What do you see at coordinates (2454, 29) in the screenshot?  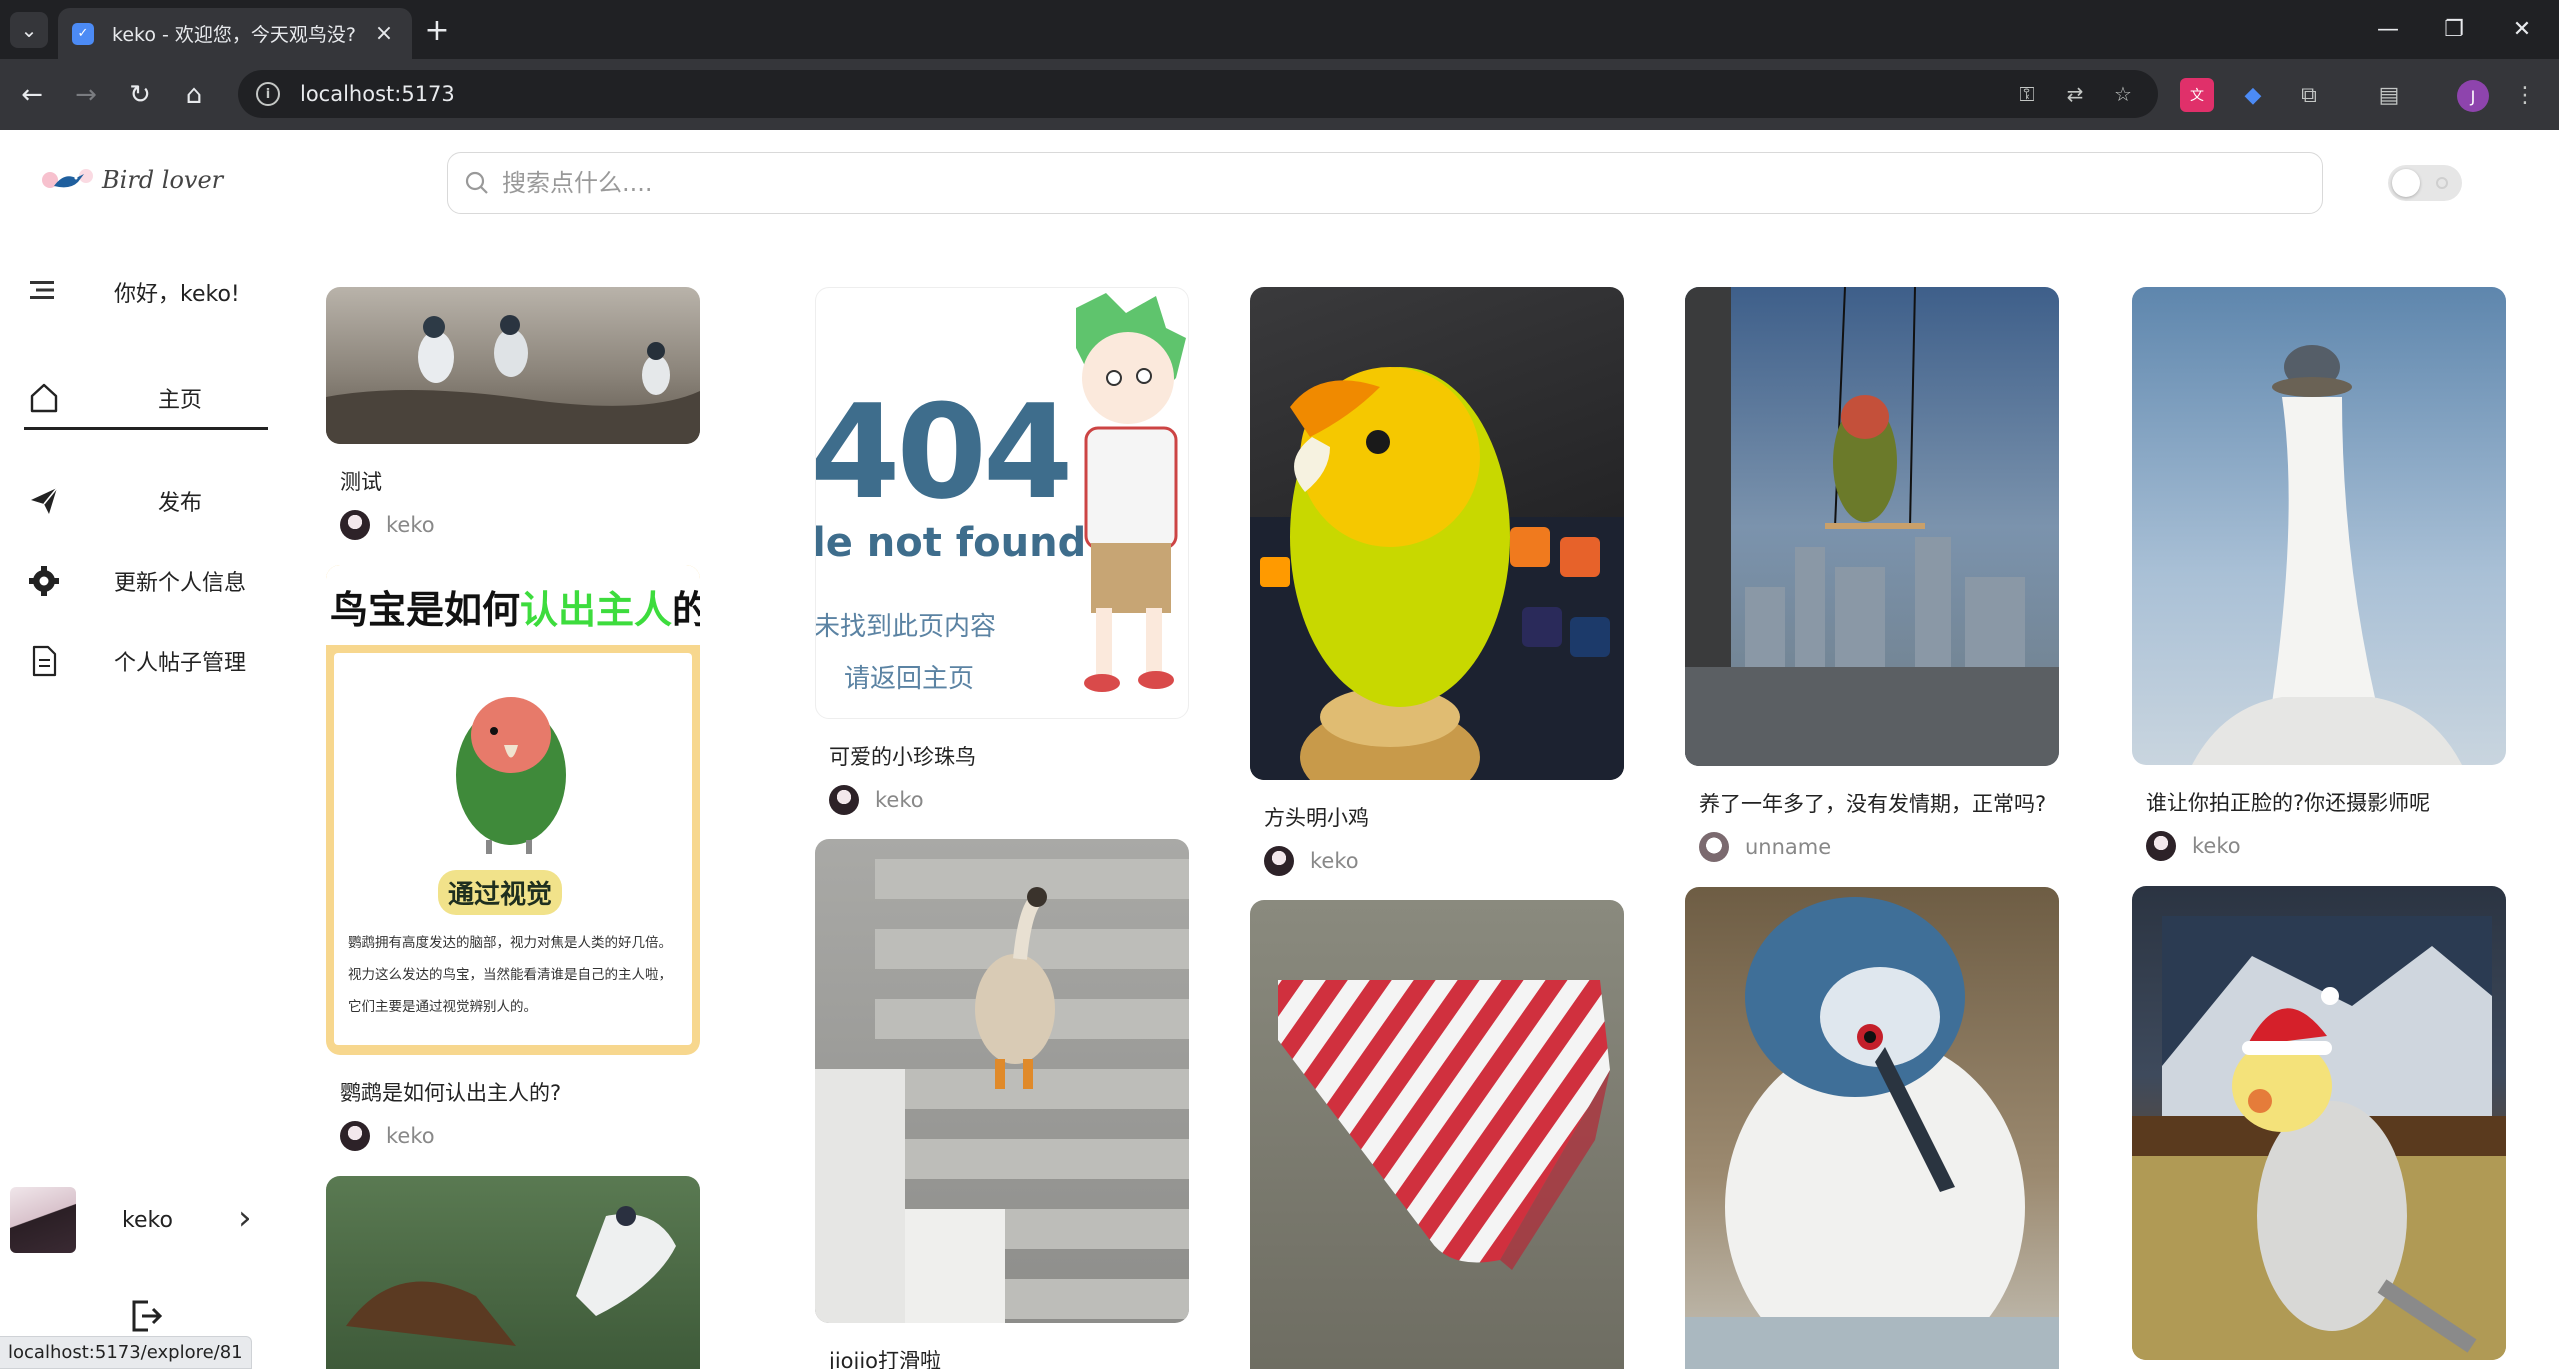 I see `restore-button: ❐` at bounding box center [2454, 29].